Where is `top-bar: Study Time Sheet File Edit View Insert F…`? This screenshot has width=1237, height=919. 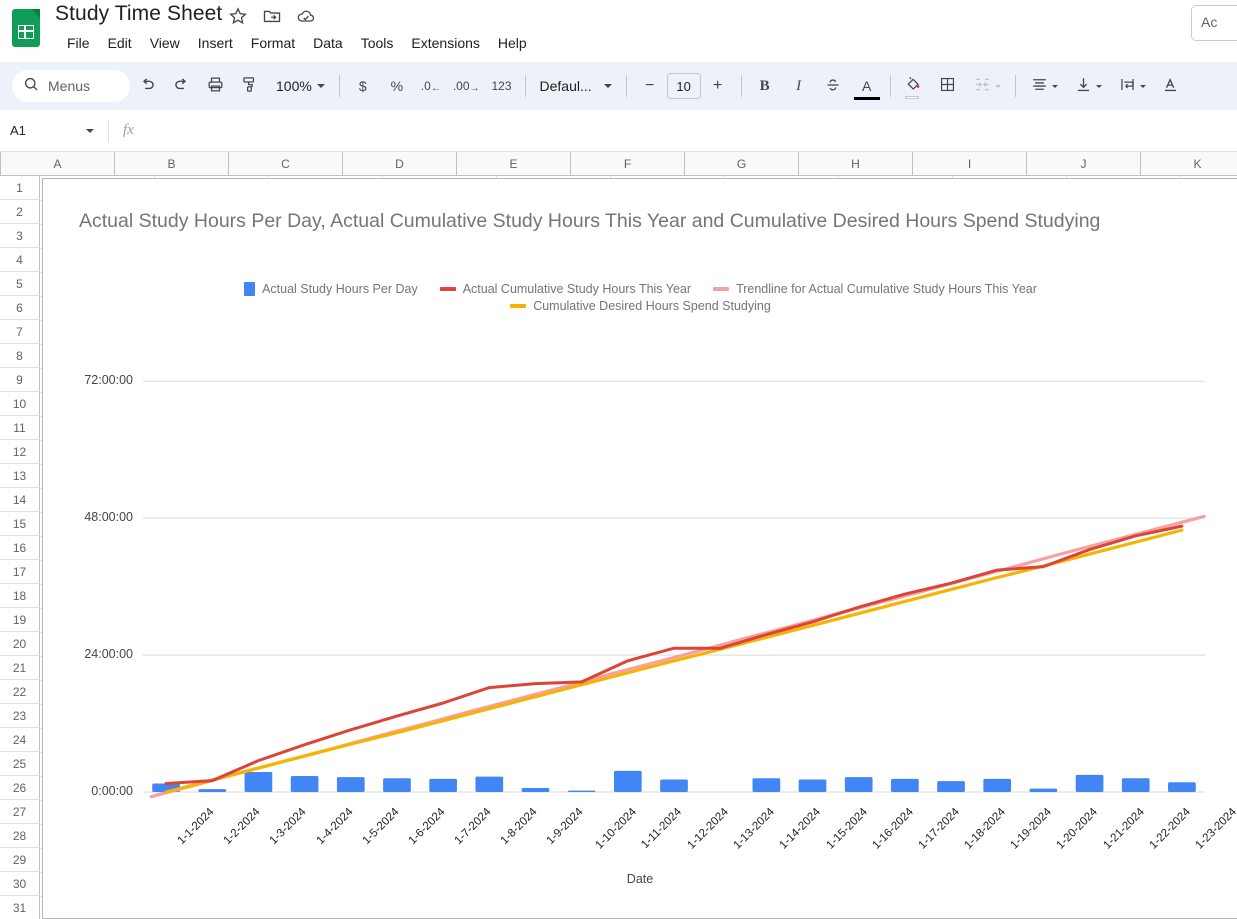 top-bar: Study Time Sheet File Edit View Insert F… is located at coordinates (618, 31).